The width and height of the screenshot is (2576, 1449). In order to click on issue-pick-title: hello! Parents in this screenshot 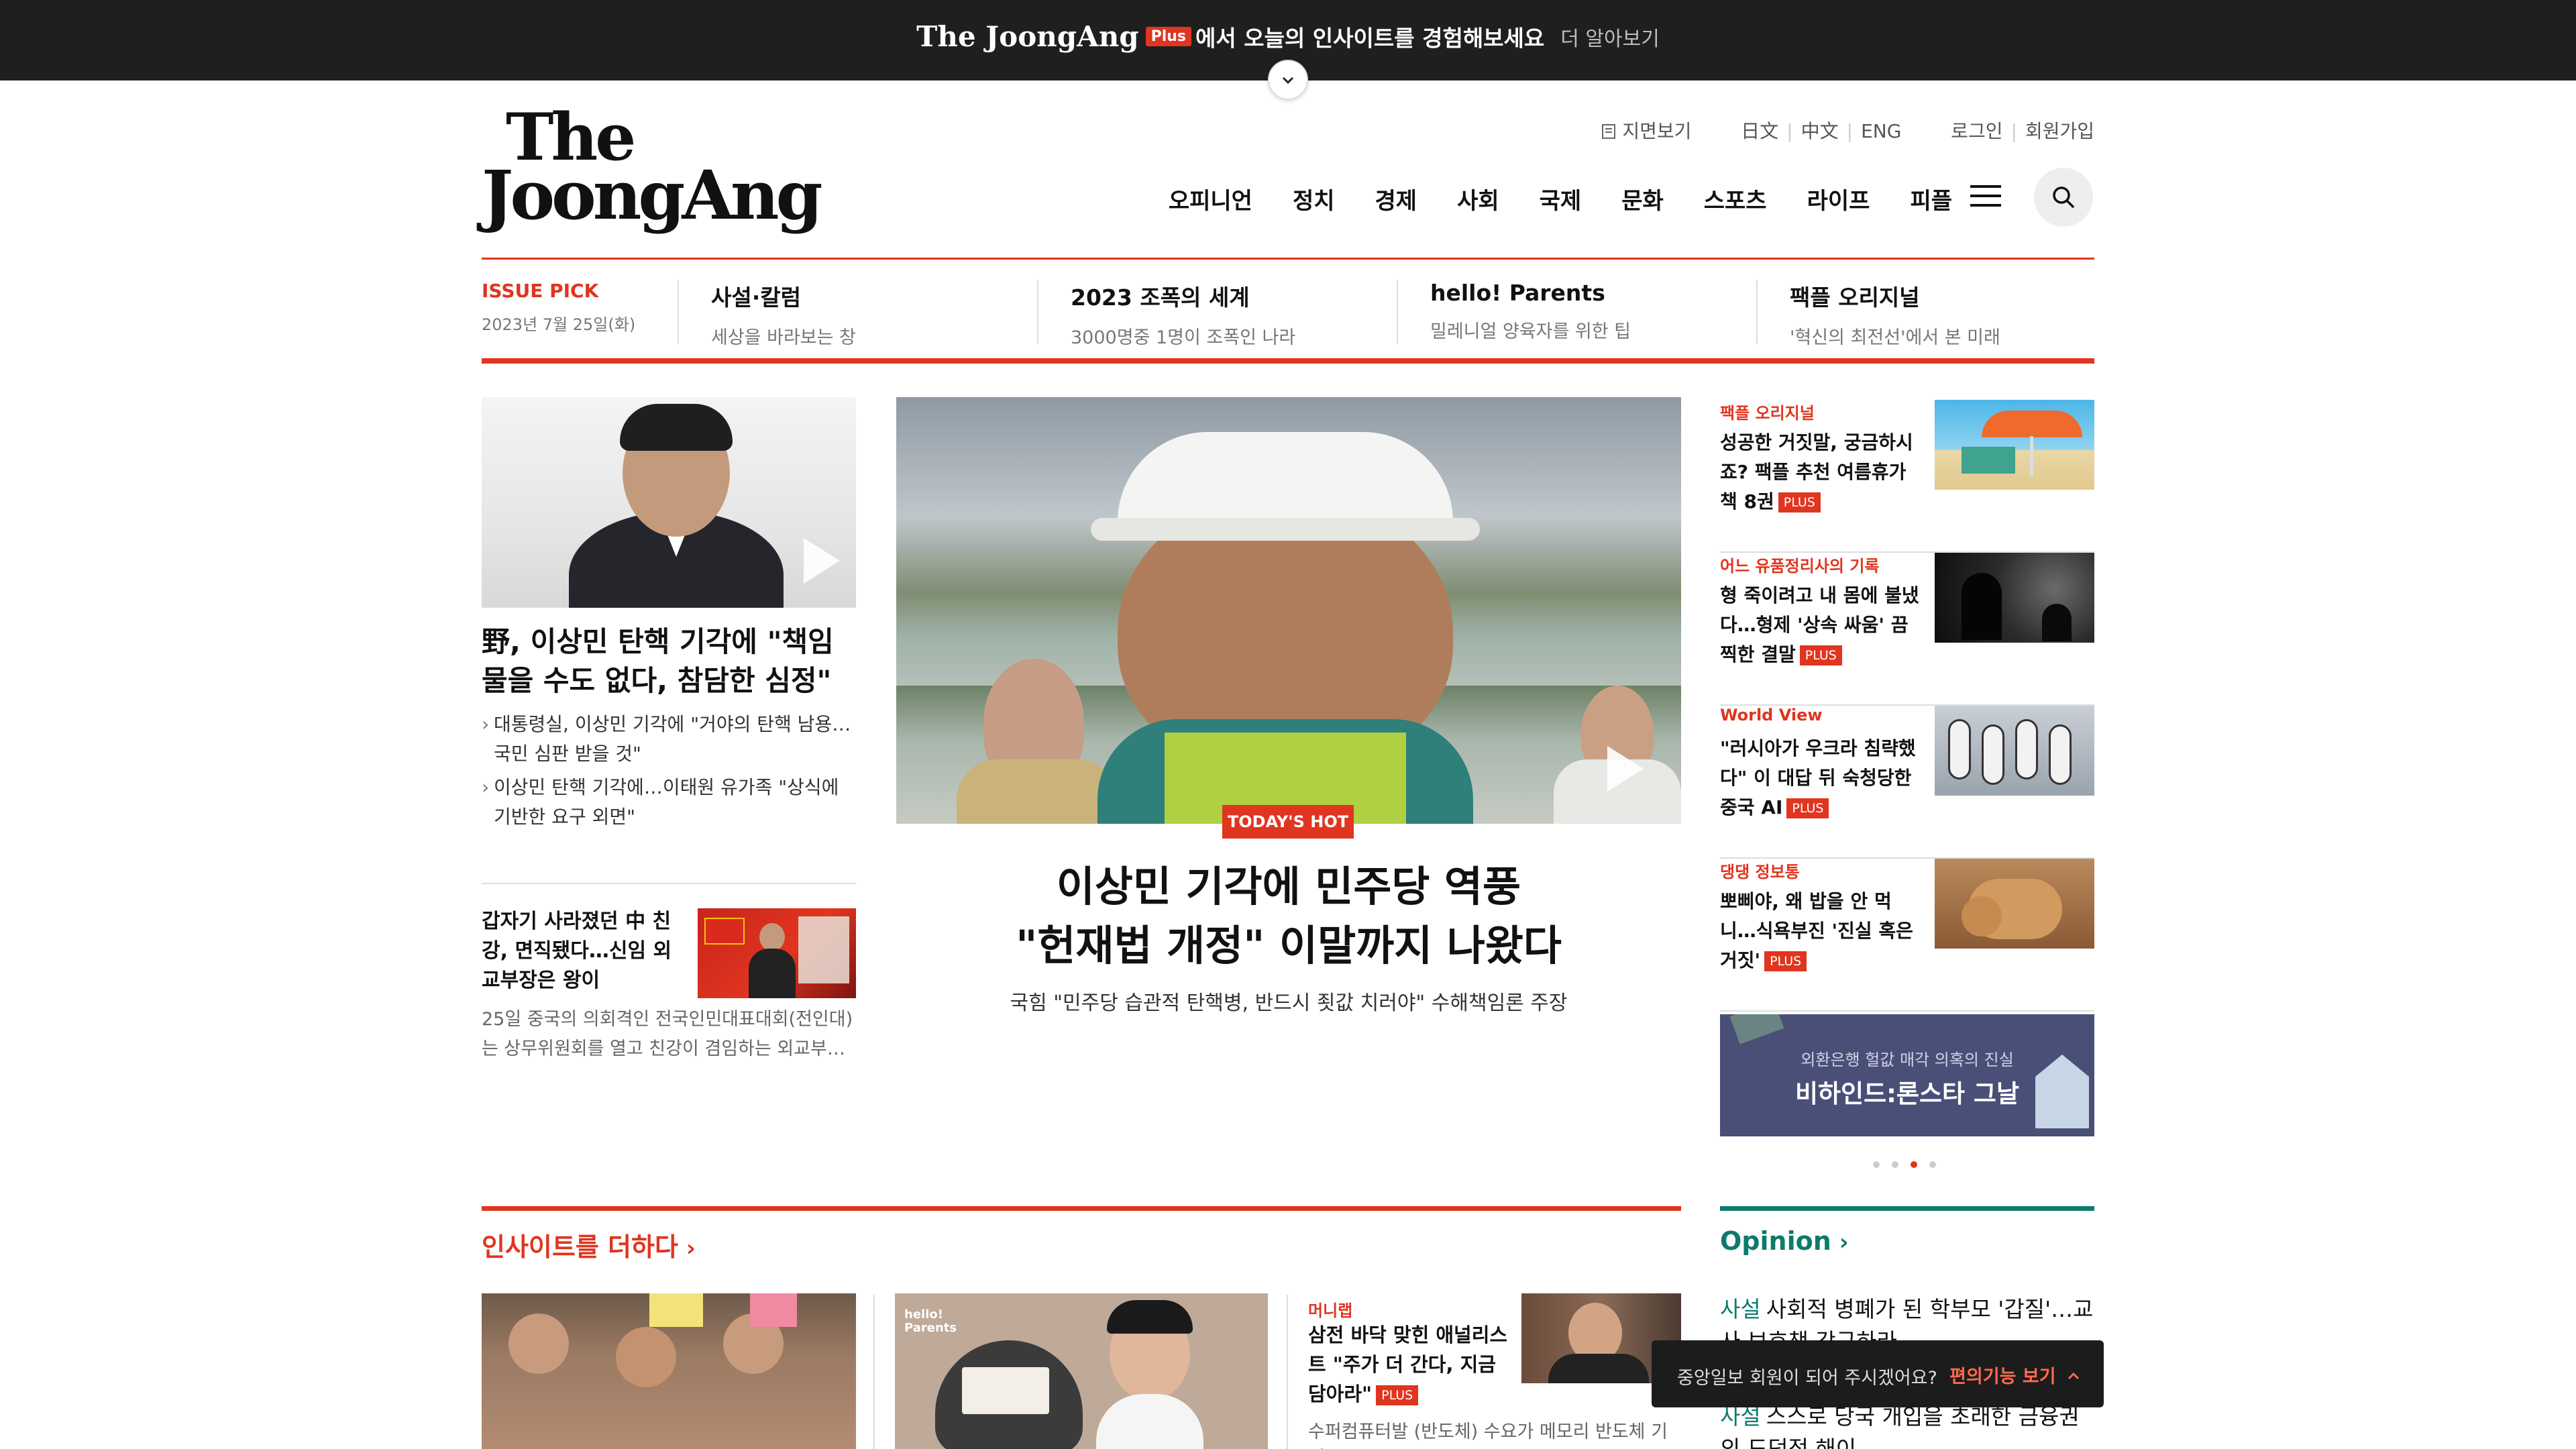, I will do `click(1517, 293)`.